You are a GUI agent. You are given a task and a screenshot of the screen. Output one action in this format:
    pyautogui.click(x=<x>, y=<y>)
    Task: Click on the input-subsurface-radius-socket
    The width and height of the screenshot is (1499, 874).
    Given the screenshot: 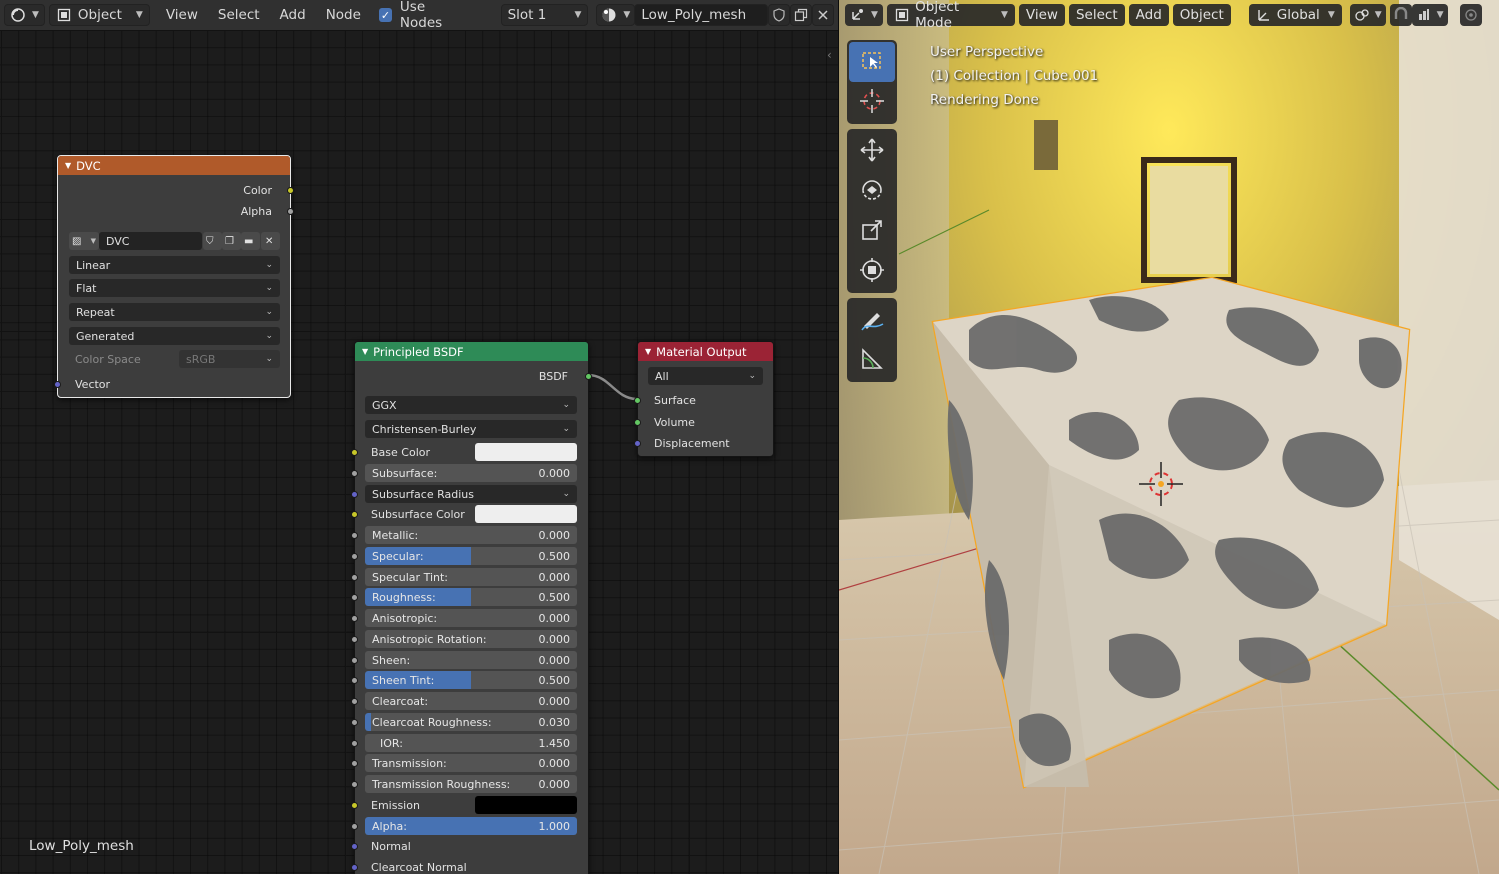 What is the action you would take?
    pyautogui.click(x=354, y=494)
    